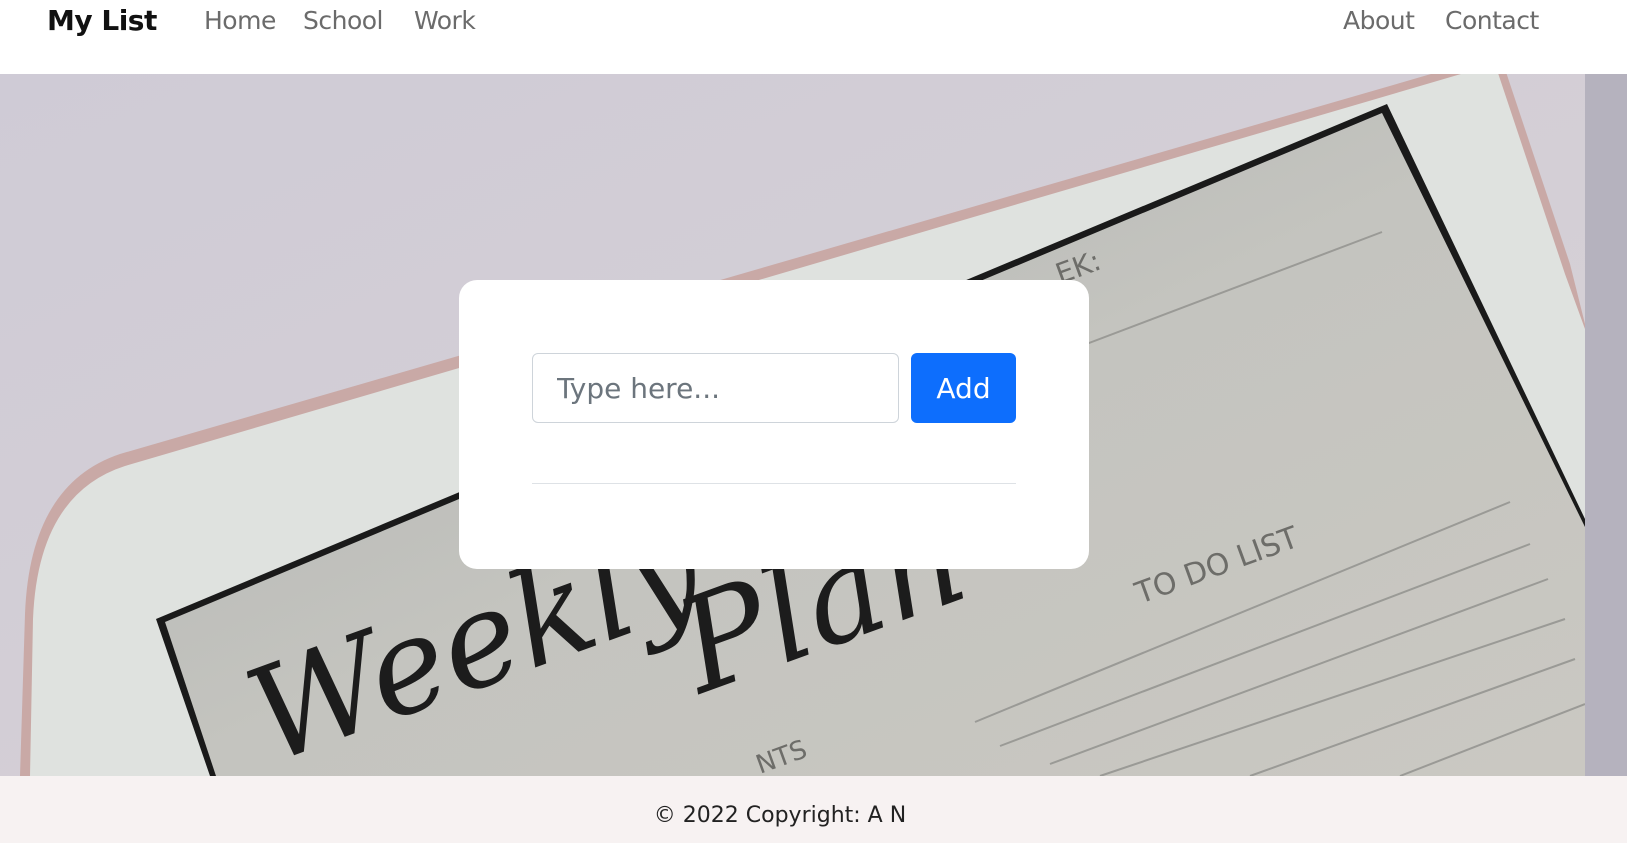 The height and width of the screenshot is (843, 1627). Describe the element at coordinates (240, 20) in the screenshot. I see `nav-link-home: Home` at that location.